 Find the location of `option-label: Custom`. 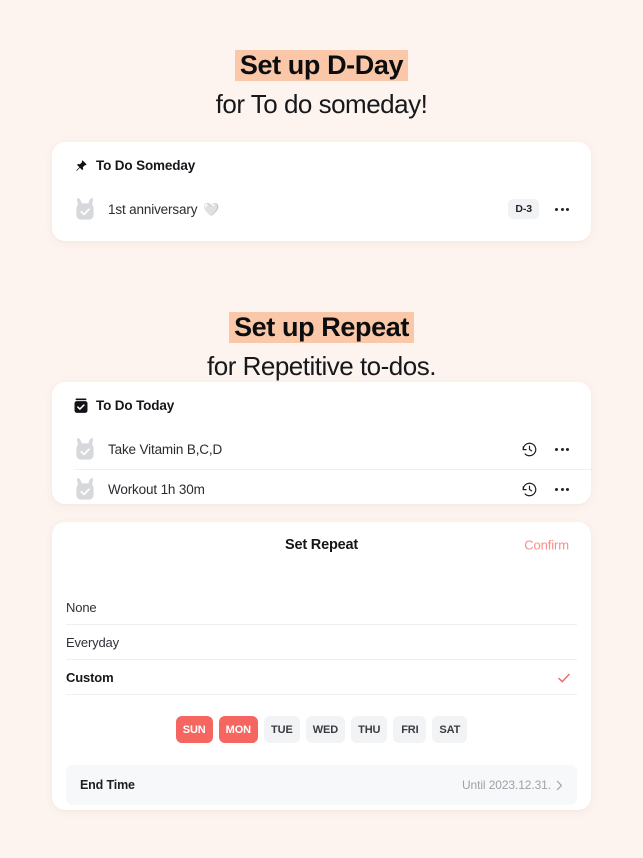

option-label: Custom is located at coordinates (90, 677).